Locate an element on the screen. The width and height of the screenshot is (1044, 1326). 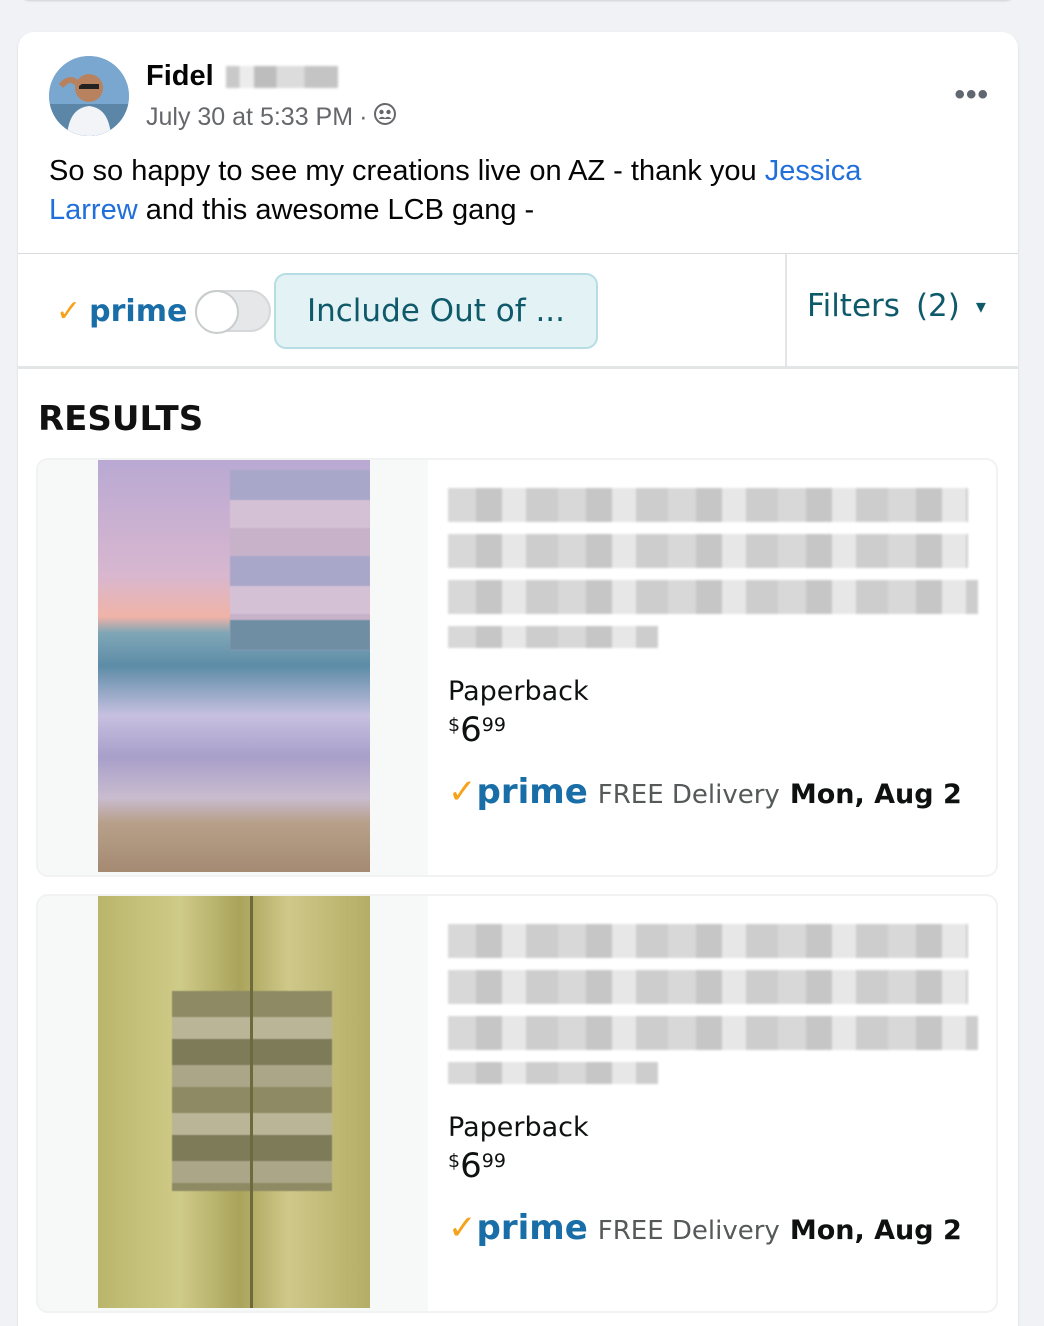
prime-filter: ✓ prime is located at coordinates (164, 312).